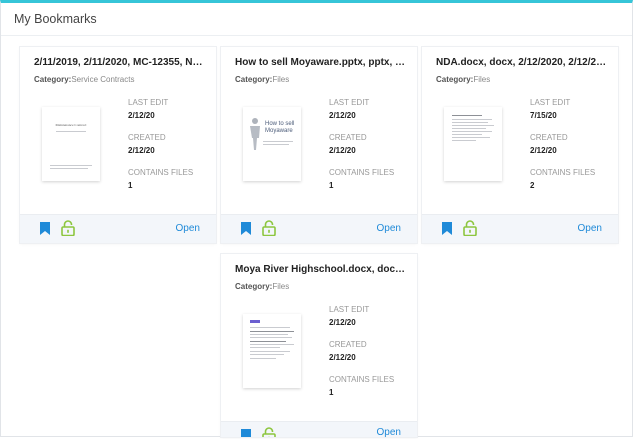 Image resolution: width=635 pixels, height=439 pixels. Describe the element at coordinates (71, 144) in the screenshot. I see `document-thumbnail: Maintenance Contract` at that location.